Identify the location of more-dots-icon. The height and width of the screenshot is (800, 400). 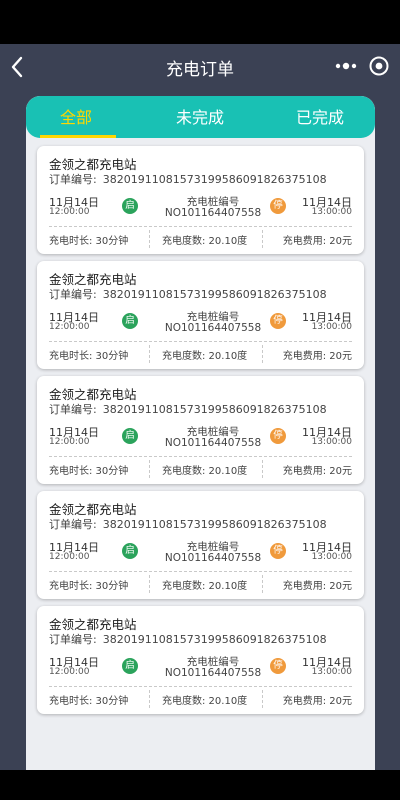
(346, 66).